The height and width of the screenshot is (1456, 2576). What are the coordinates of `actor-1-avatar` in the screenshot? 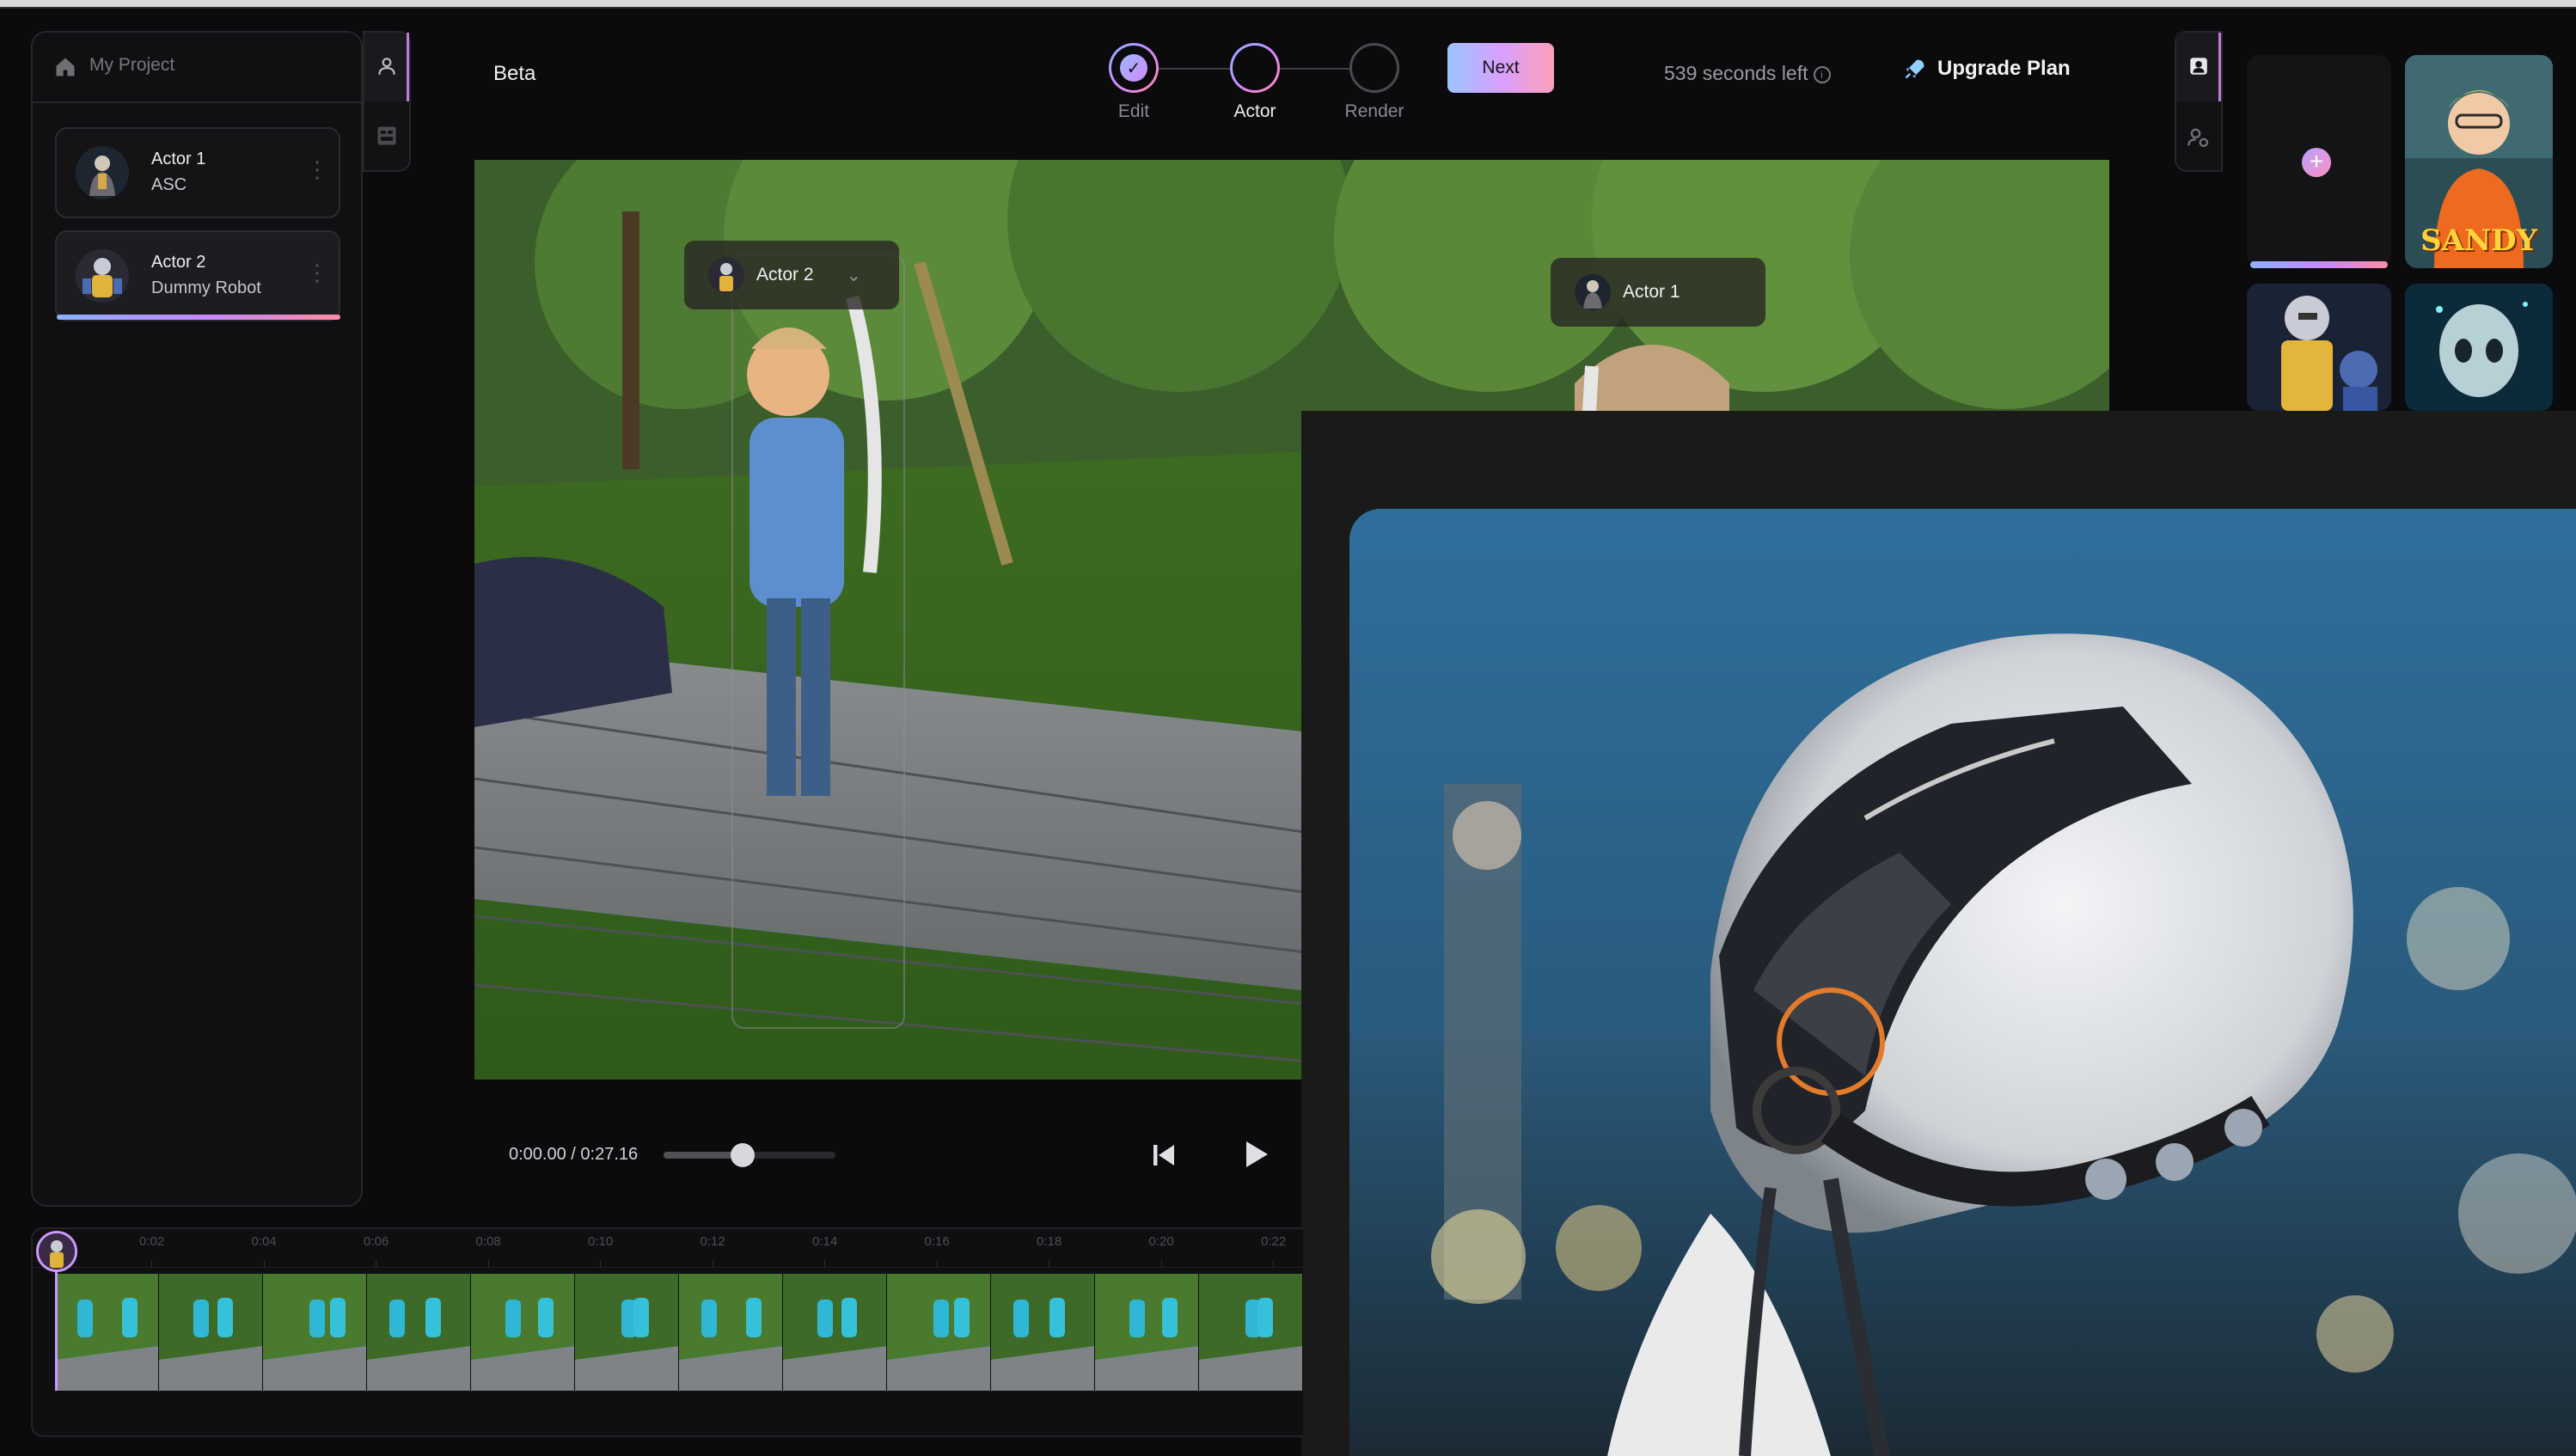 It's located at (102, 172).